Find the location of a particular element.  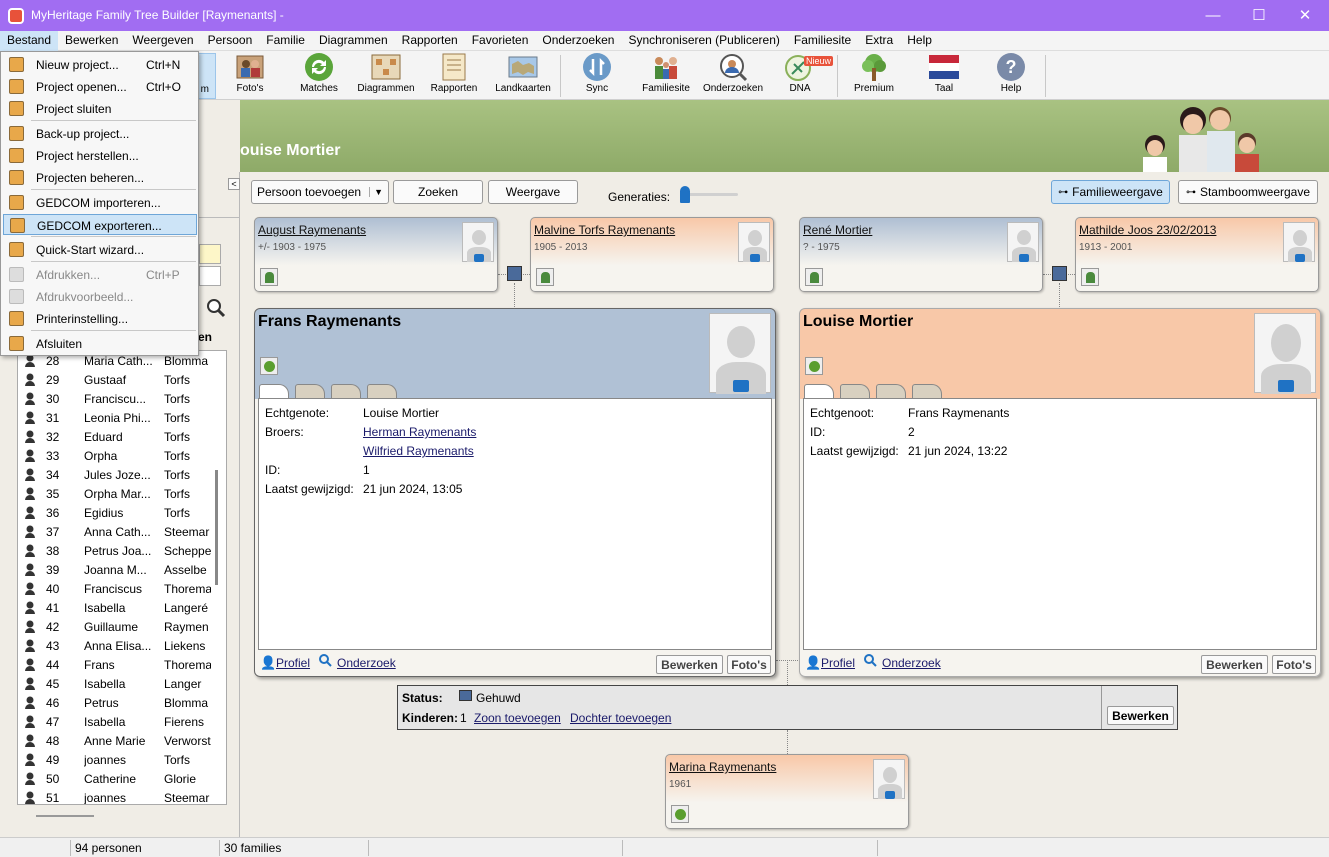

list-item: 44 Frans Thorema is located at coordinates (114, 664).